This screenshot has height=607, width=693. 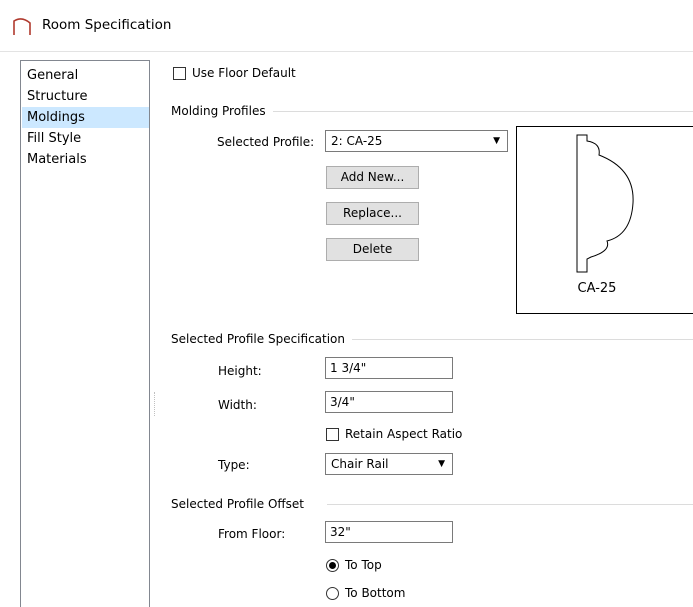 What do you see at coordinates (240, 371) in the screenshot?
I see `height-label: Height:` at bounding box center [240, 371].